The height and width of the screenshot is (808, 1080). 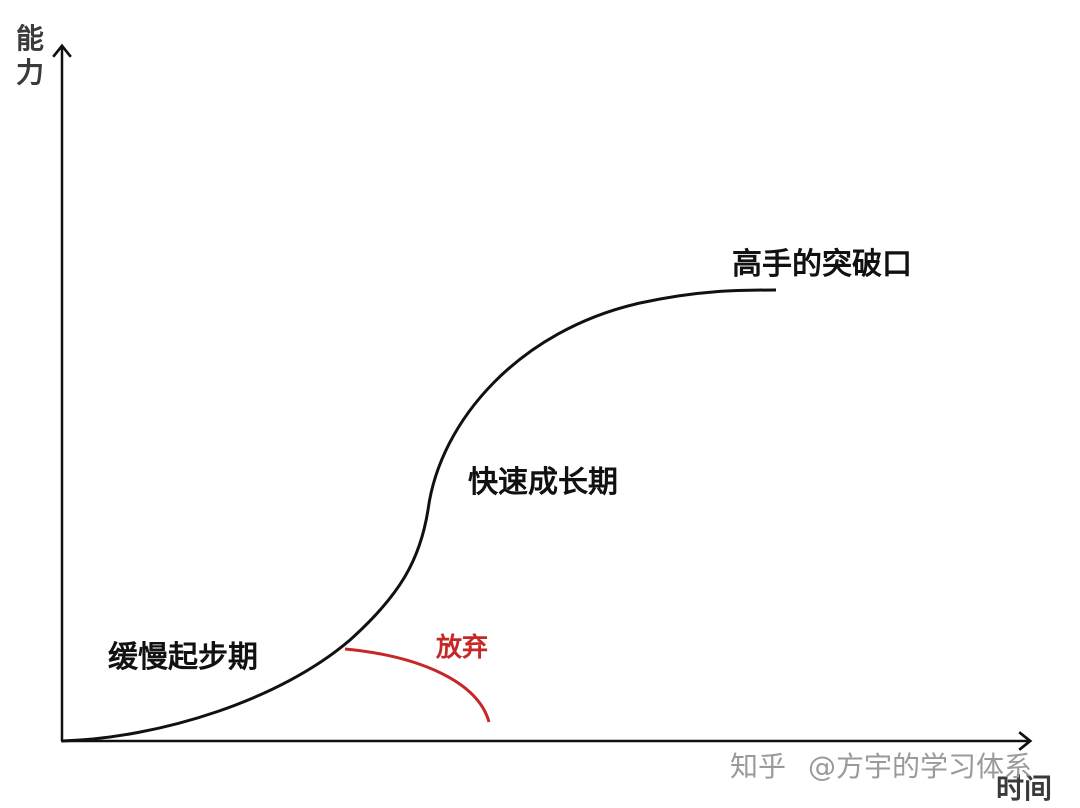 I want to click on watermark-author: @方宇的学习体系, so click(x=920, y=766).